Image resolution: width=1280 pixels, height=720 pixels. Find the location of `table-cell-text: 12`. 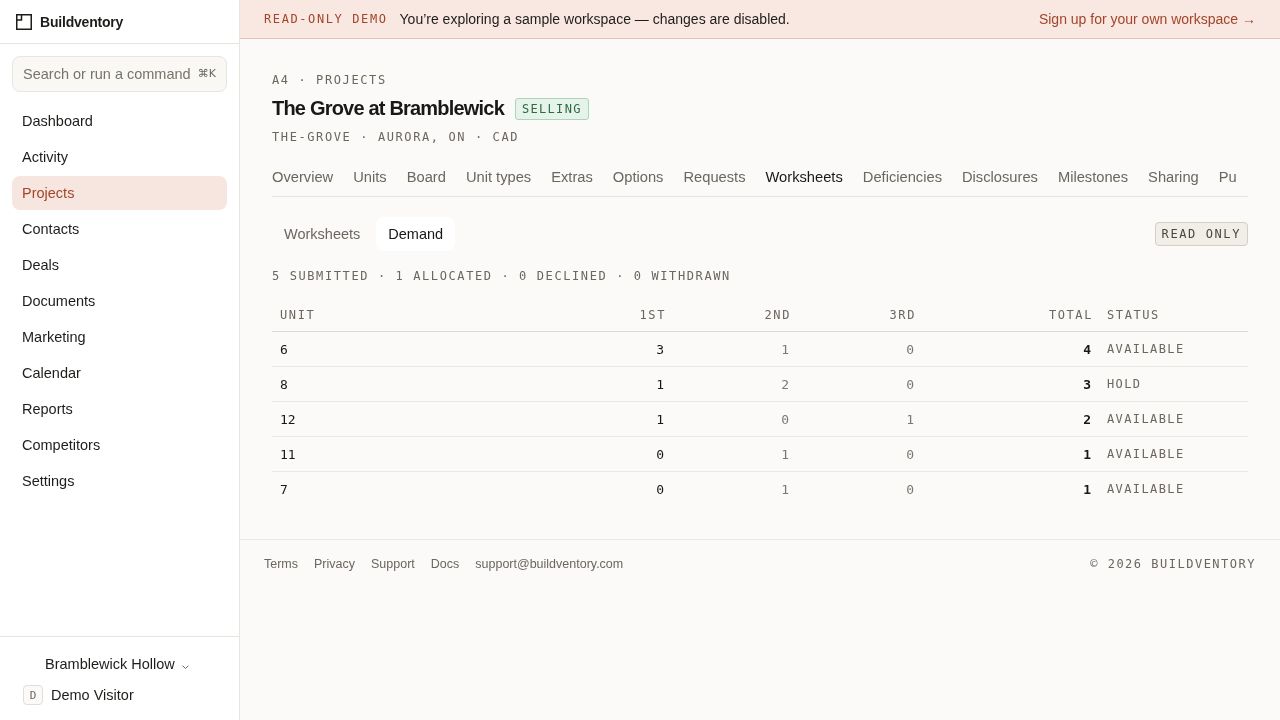

table-cell-text: 12 is located at coordinates (288, 419).